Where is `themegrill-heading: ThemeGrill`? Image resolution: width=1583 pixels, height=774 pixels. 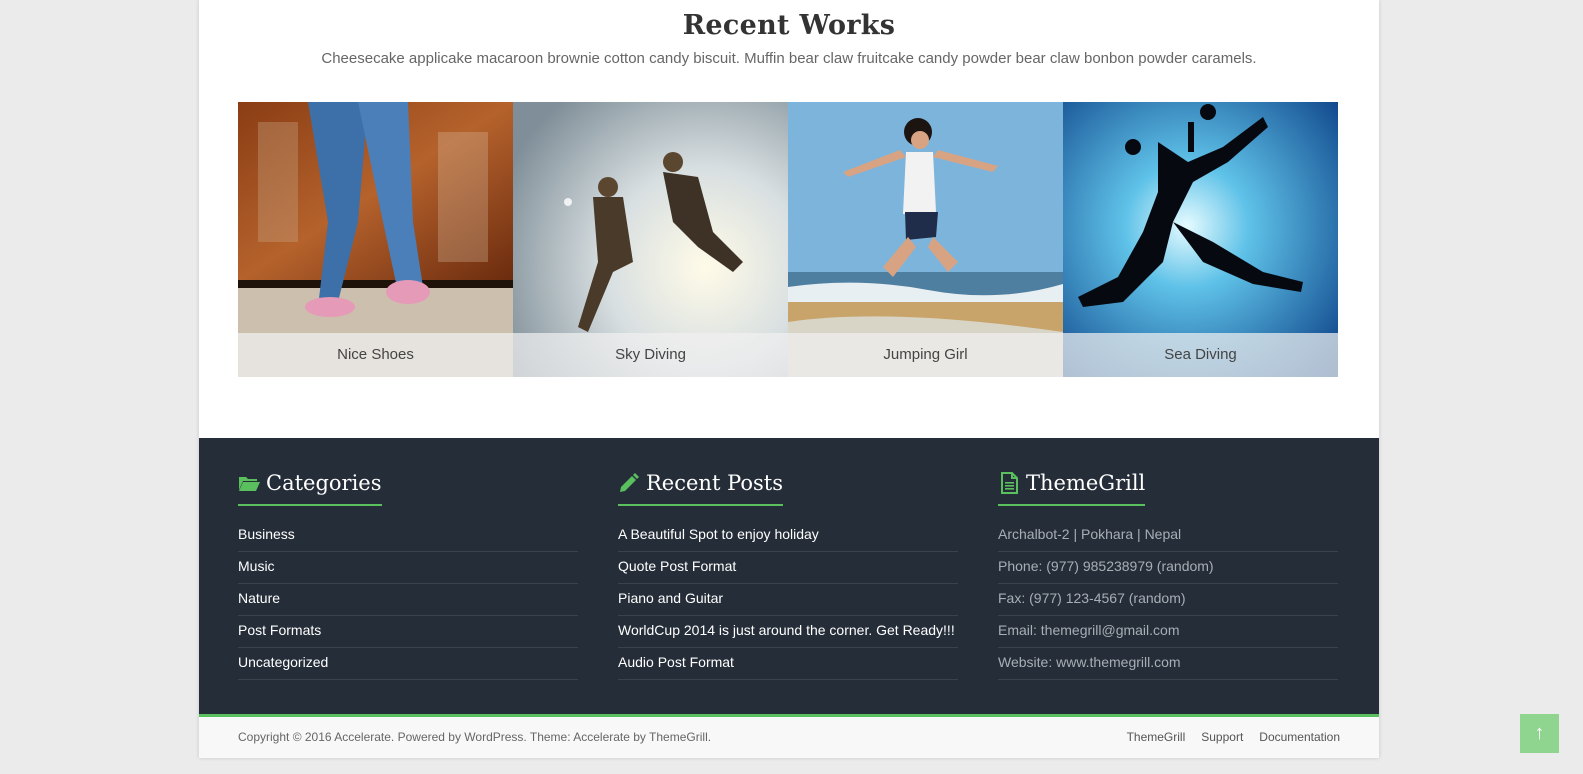 themegrill-heading: ThemeGrill is located at coordinates (1072, 487).